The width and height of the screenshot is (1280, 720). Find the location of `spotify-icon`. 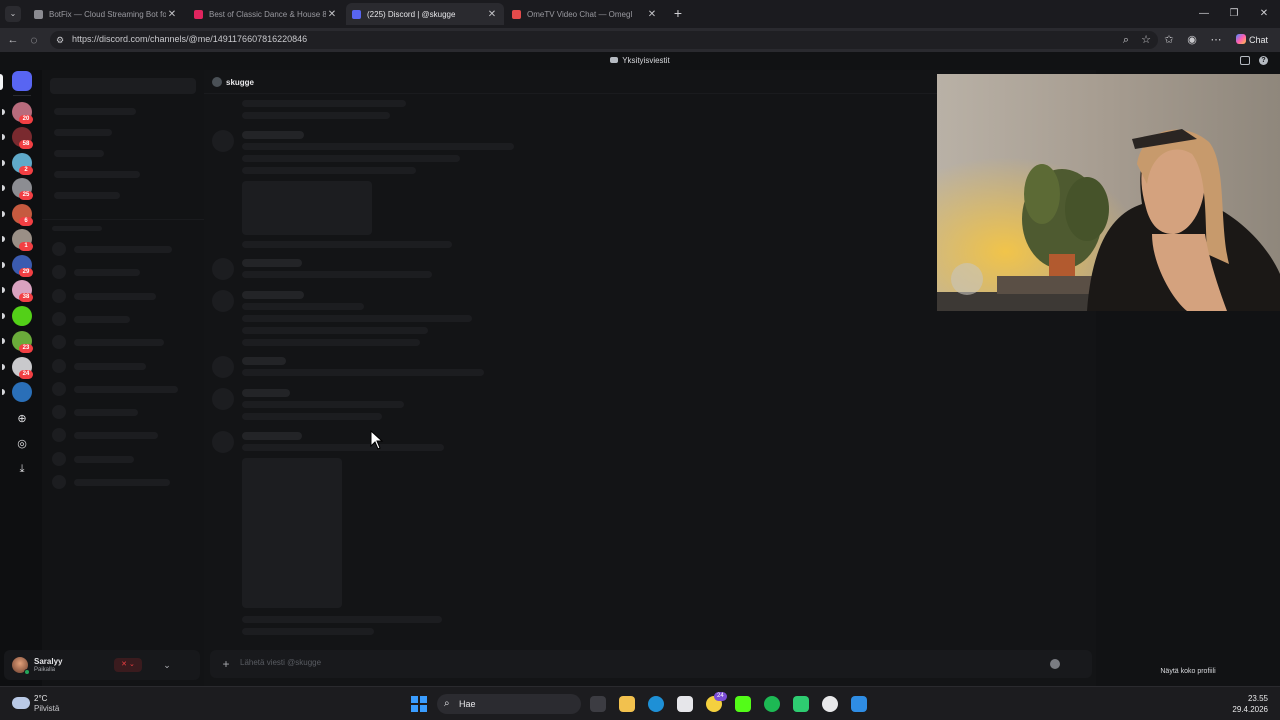

spotify-icon is located at coordinates (772, 704).